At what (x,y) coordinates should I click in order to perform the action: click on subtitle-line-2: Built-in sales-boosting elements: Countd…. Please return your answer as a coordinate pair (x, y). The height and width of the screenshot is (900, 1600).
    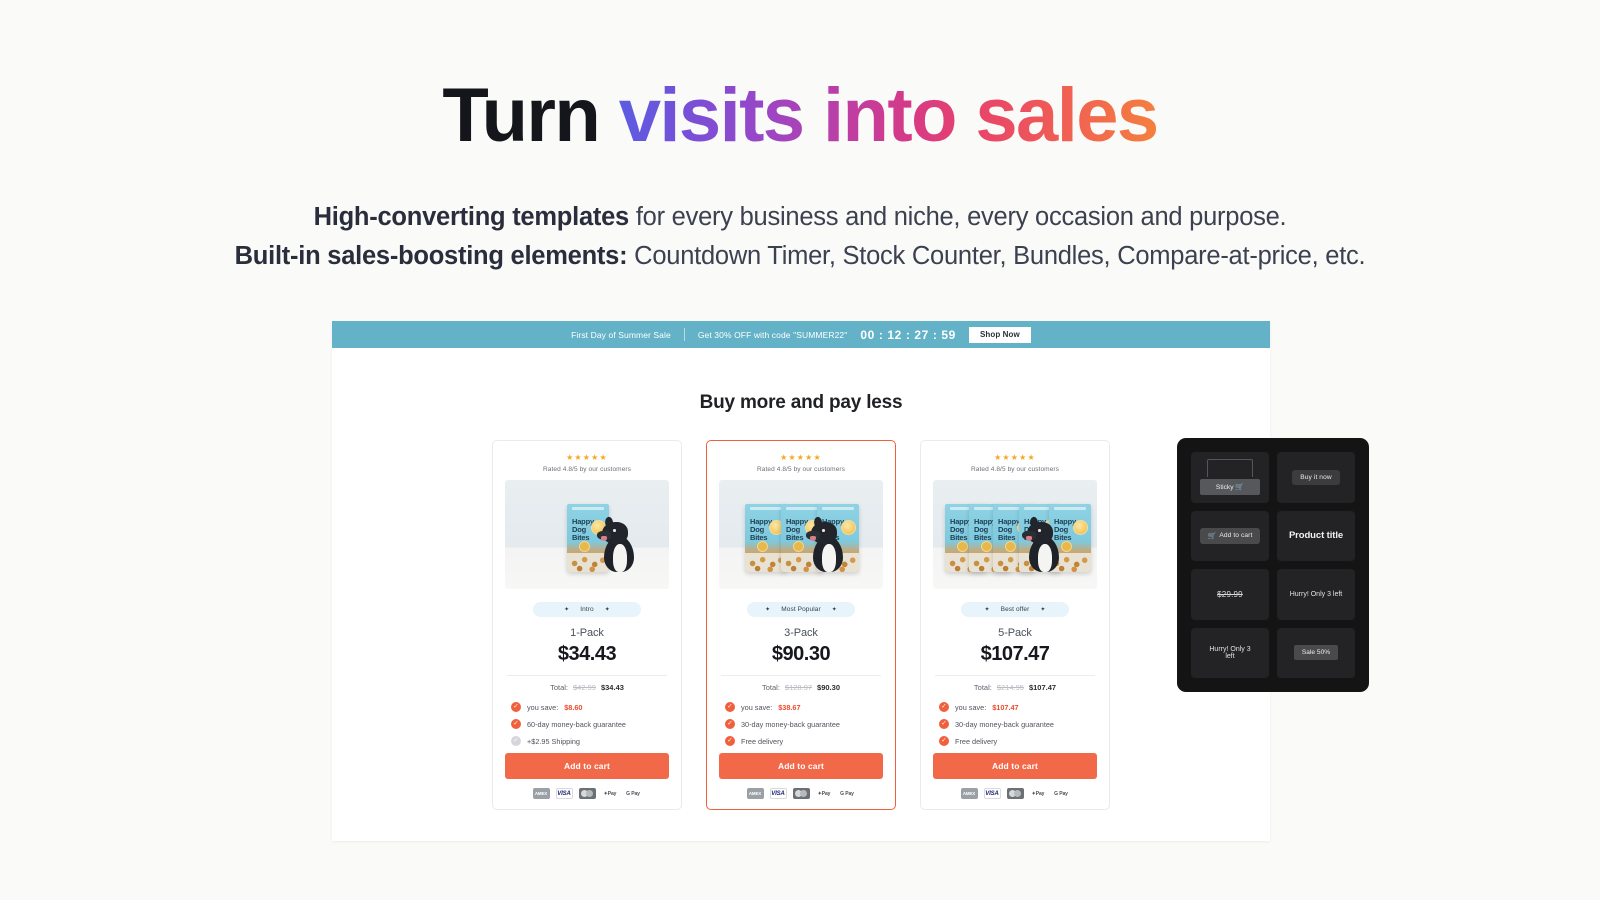
    Looking at the image, I should click on (800, 256).